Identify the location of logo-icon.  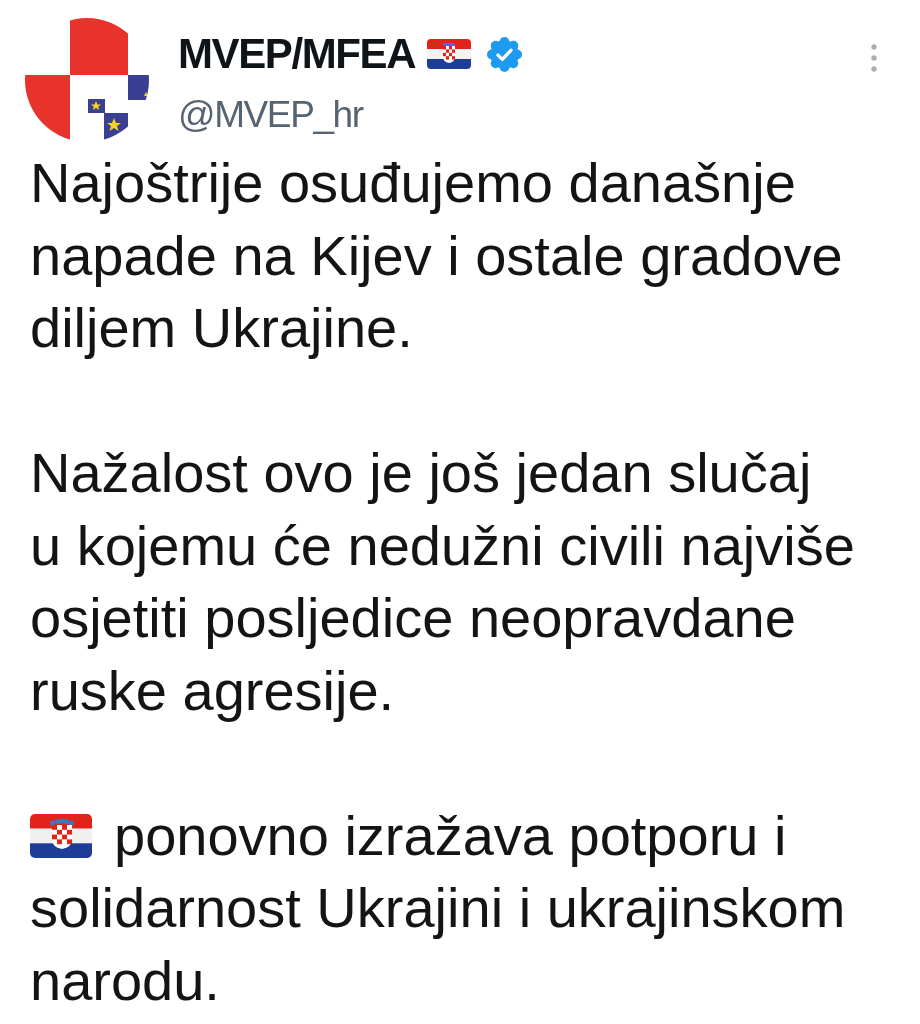
(87, 80).